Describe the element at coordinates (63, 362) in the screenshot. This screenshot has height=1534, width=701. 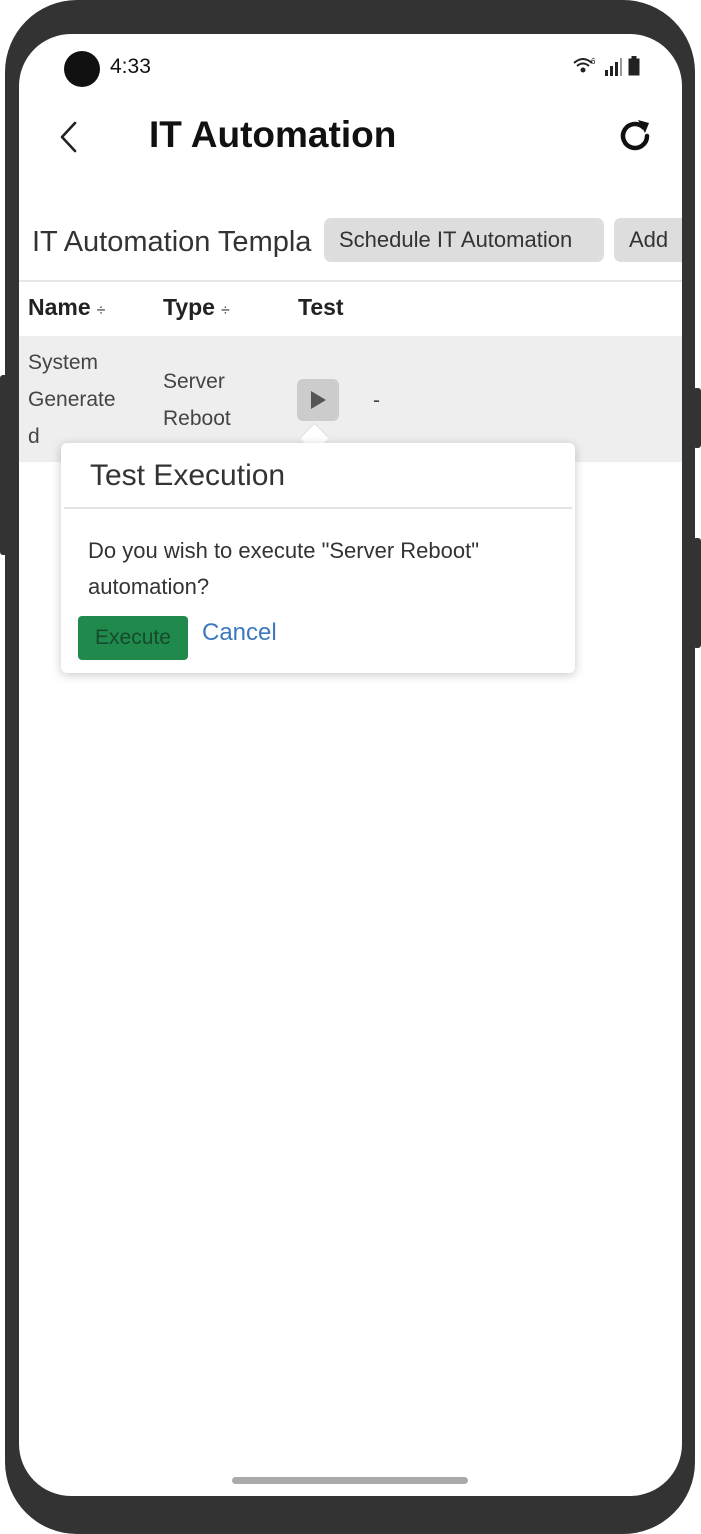
I see `name-cell-line: System` at that location.